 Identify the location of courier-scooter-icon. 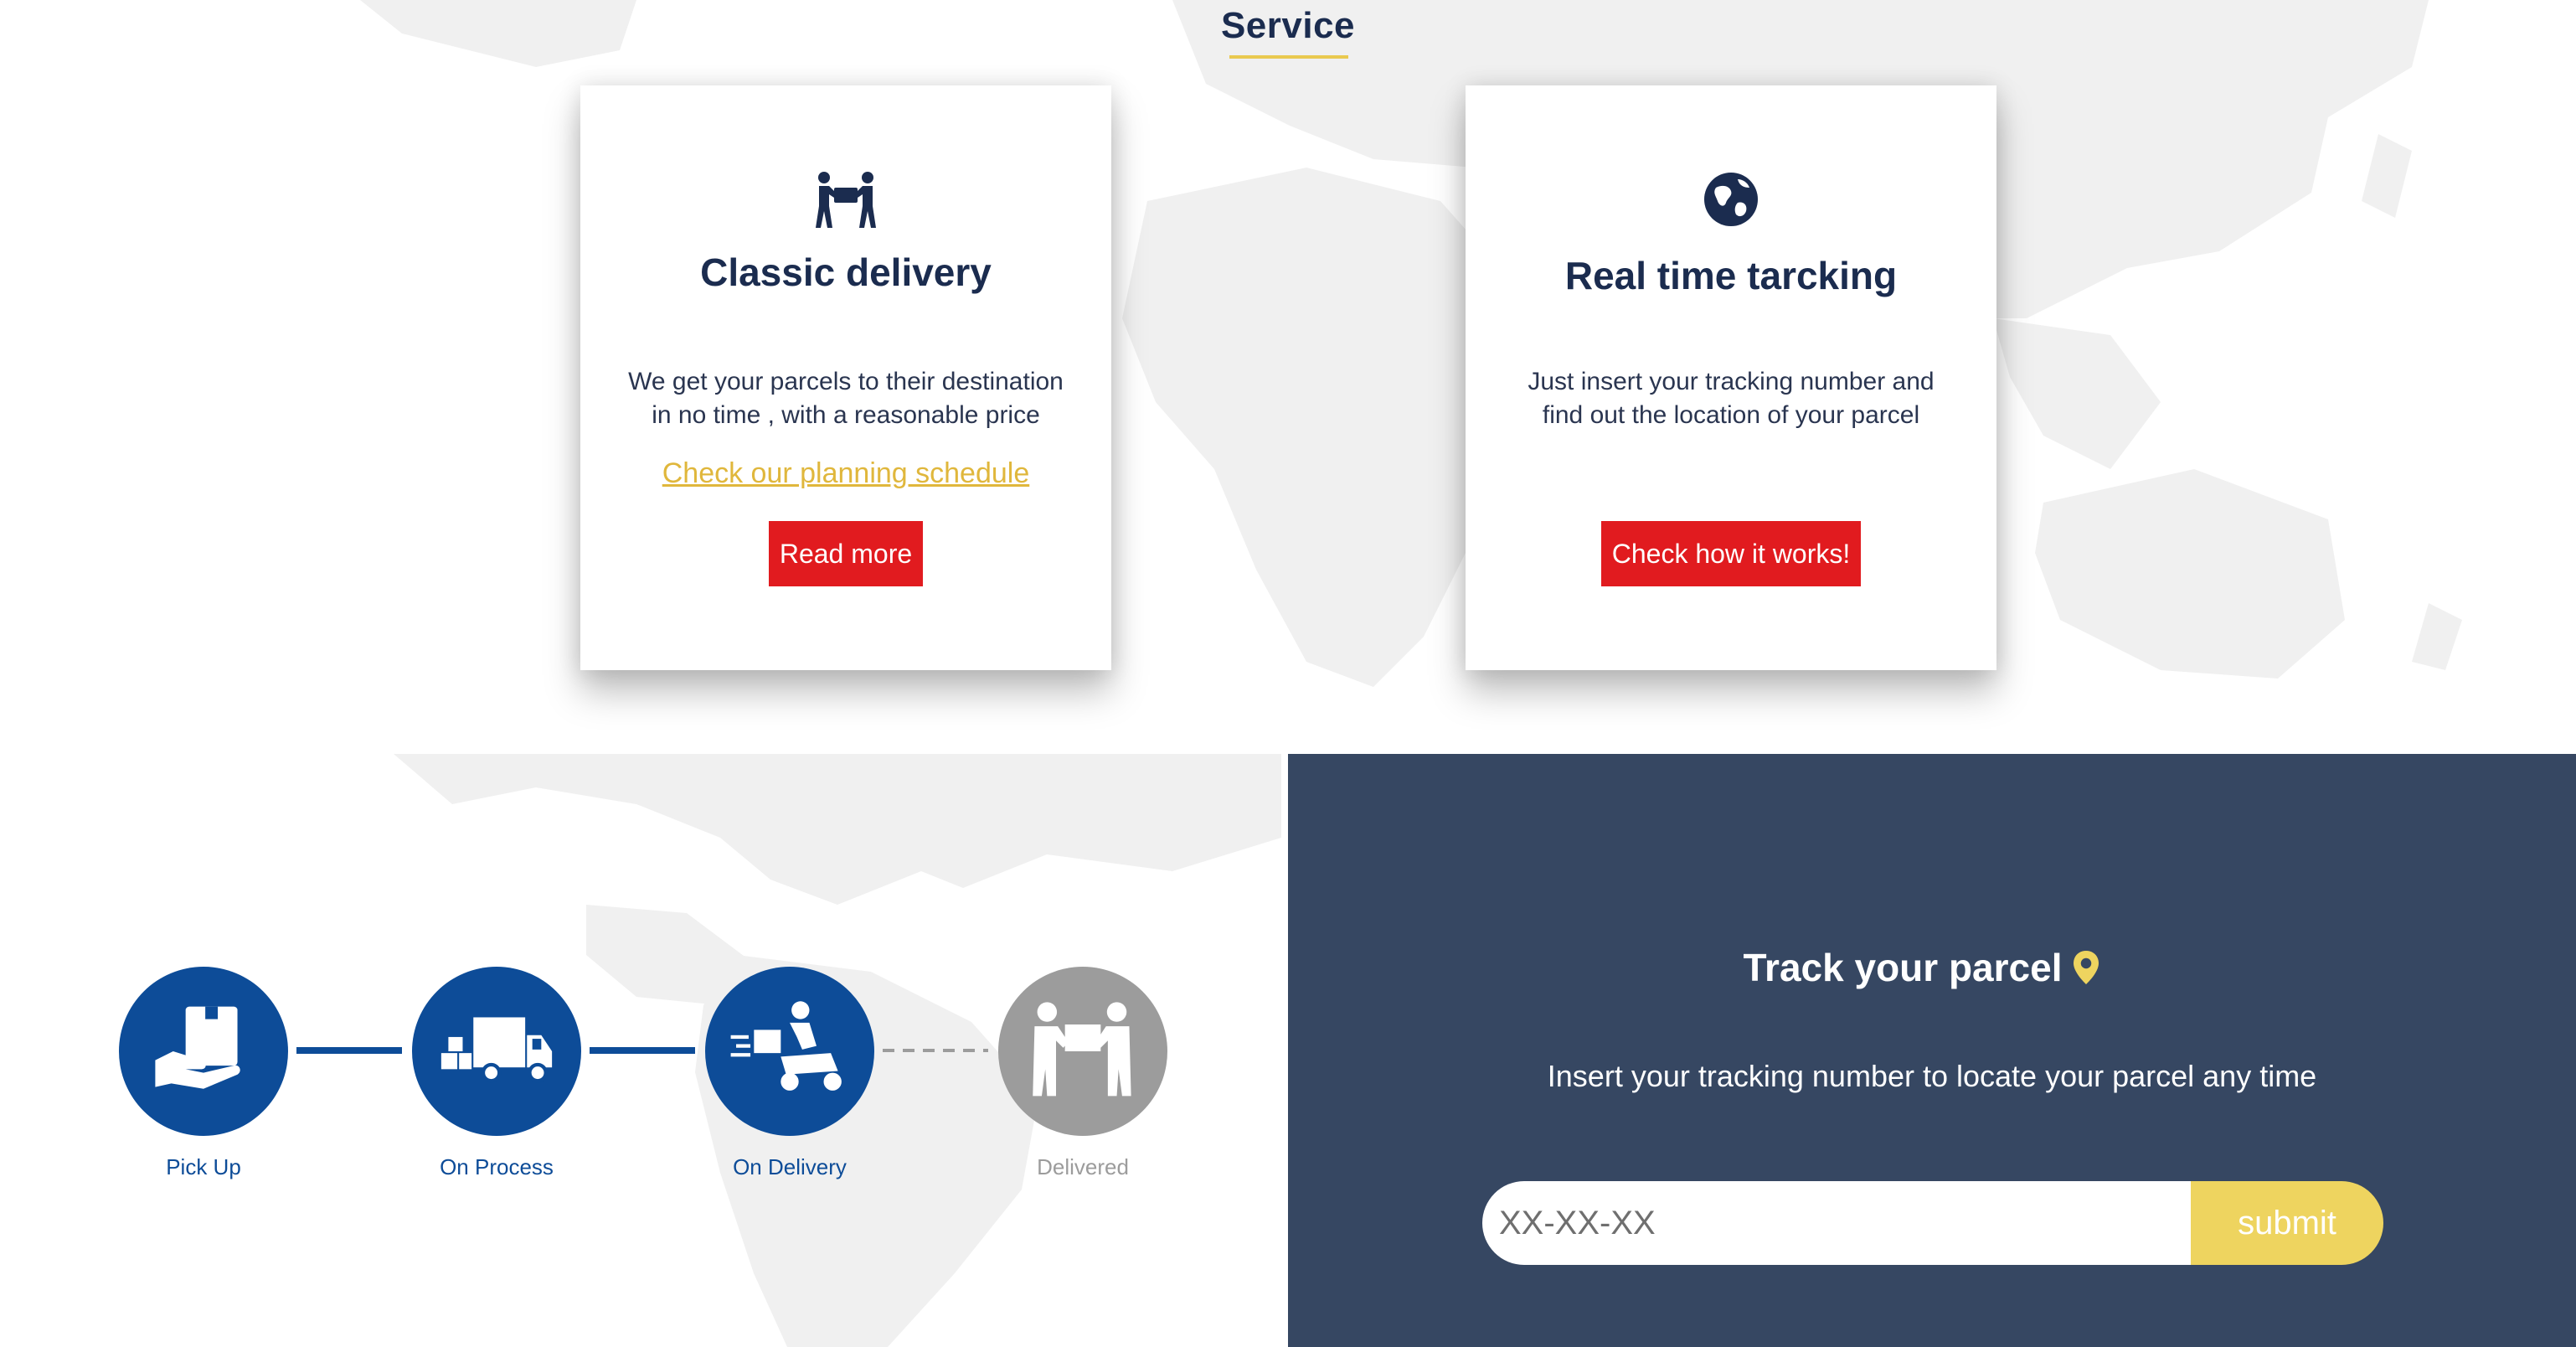
(786, 1046).